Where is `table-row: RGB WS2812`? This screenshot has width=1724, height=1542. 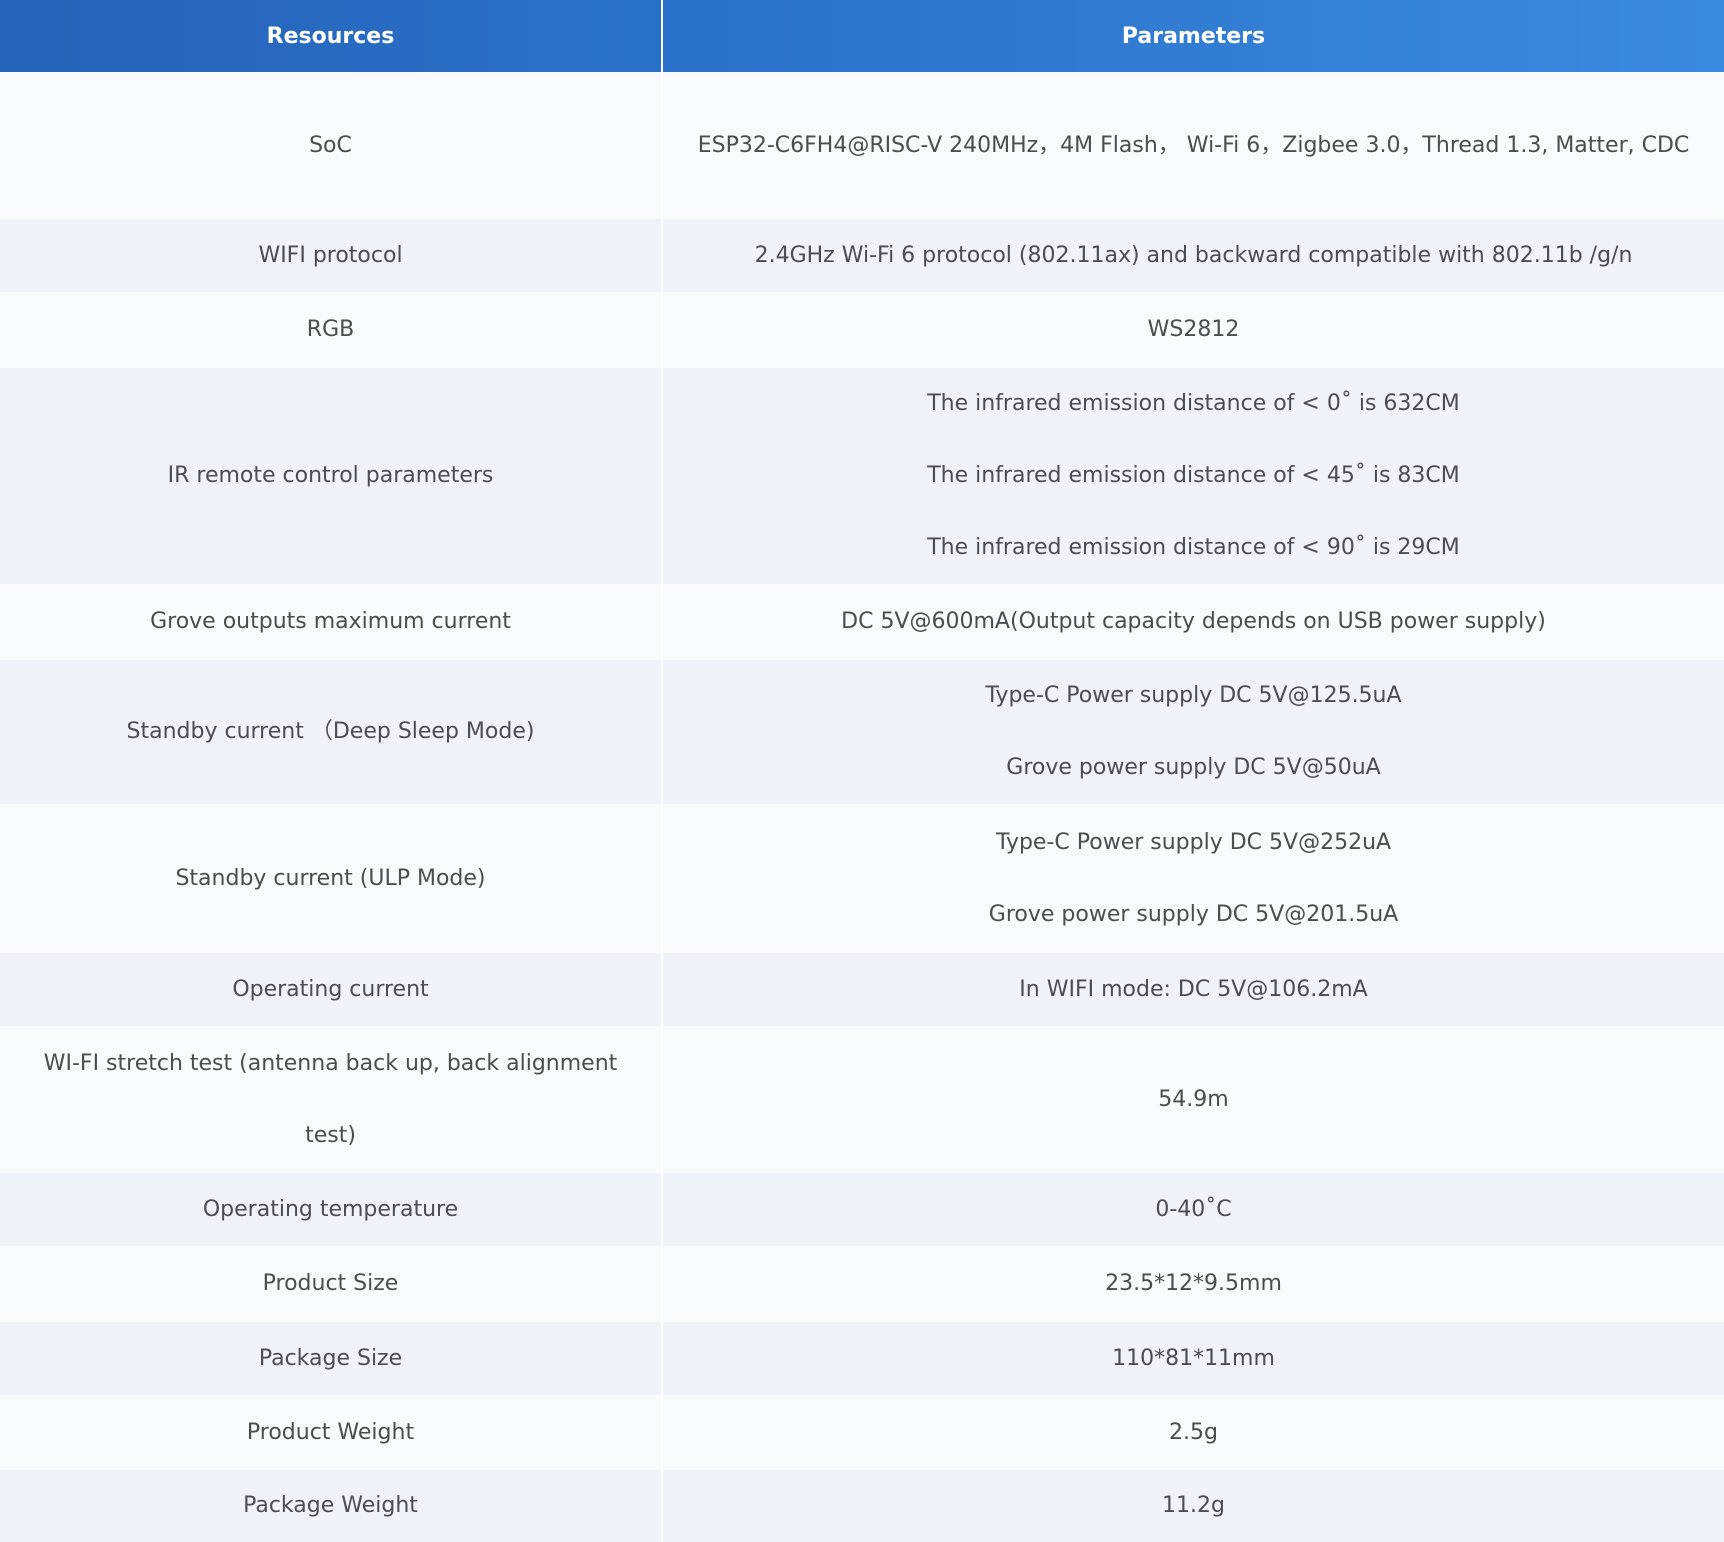 table-row: RGB WS2812 is located at coordinates (862, 330).